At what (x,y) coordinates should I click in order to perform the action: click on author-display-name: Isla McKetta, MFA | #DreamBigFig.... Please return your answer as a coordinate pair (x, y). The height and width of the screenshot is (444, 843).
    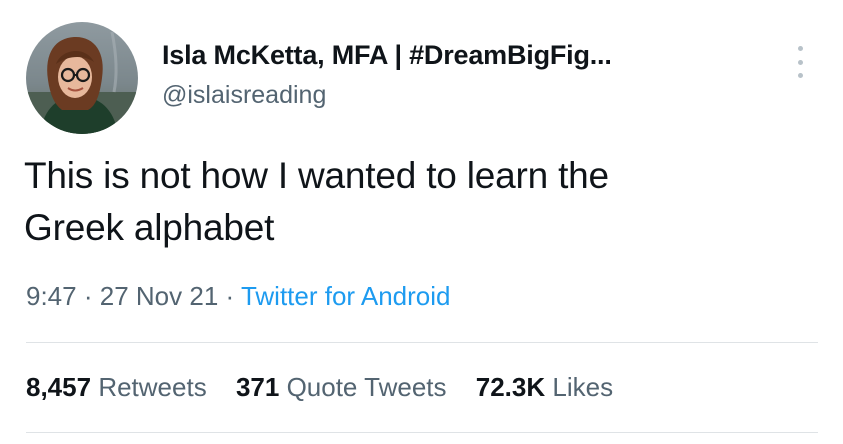
    Looking at the image, I should click on (387, 55).